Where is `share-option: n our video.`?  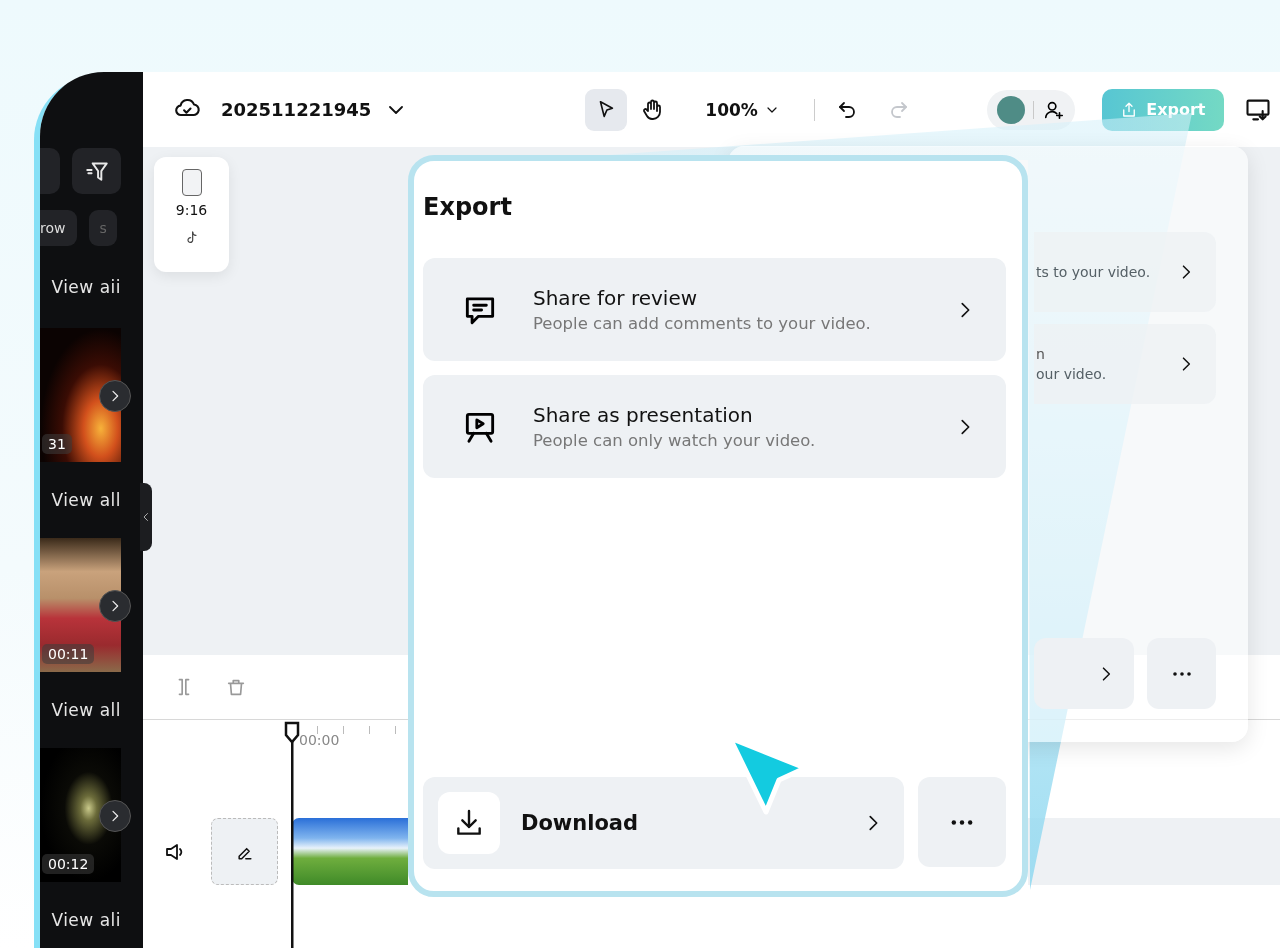
share-option: n our video. is located at coordinates (1125, 364).